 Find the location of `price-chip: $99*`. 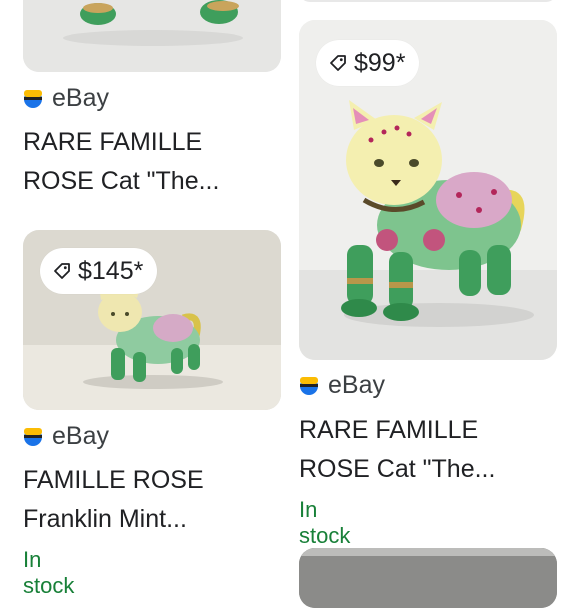

price-chip: $99* is located at coordinates (368, 63).